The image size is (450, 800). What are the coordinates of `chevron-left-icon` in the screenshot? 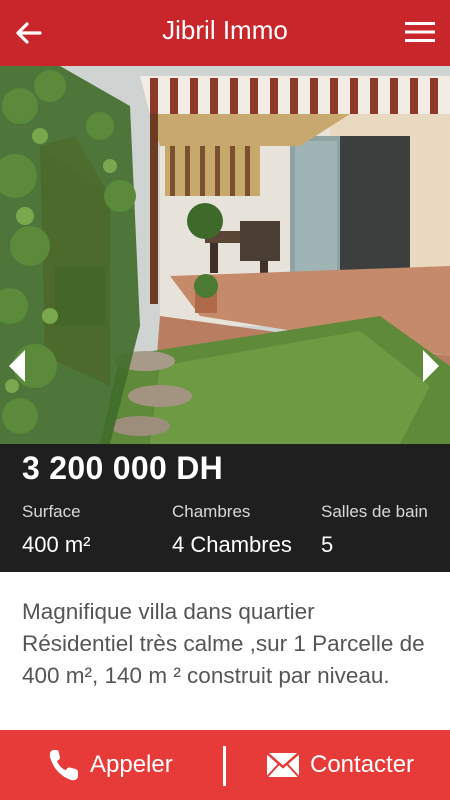 It's located at (17, 366).